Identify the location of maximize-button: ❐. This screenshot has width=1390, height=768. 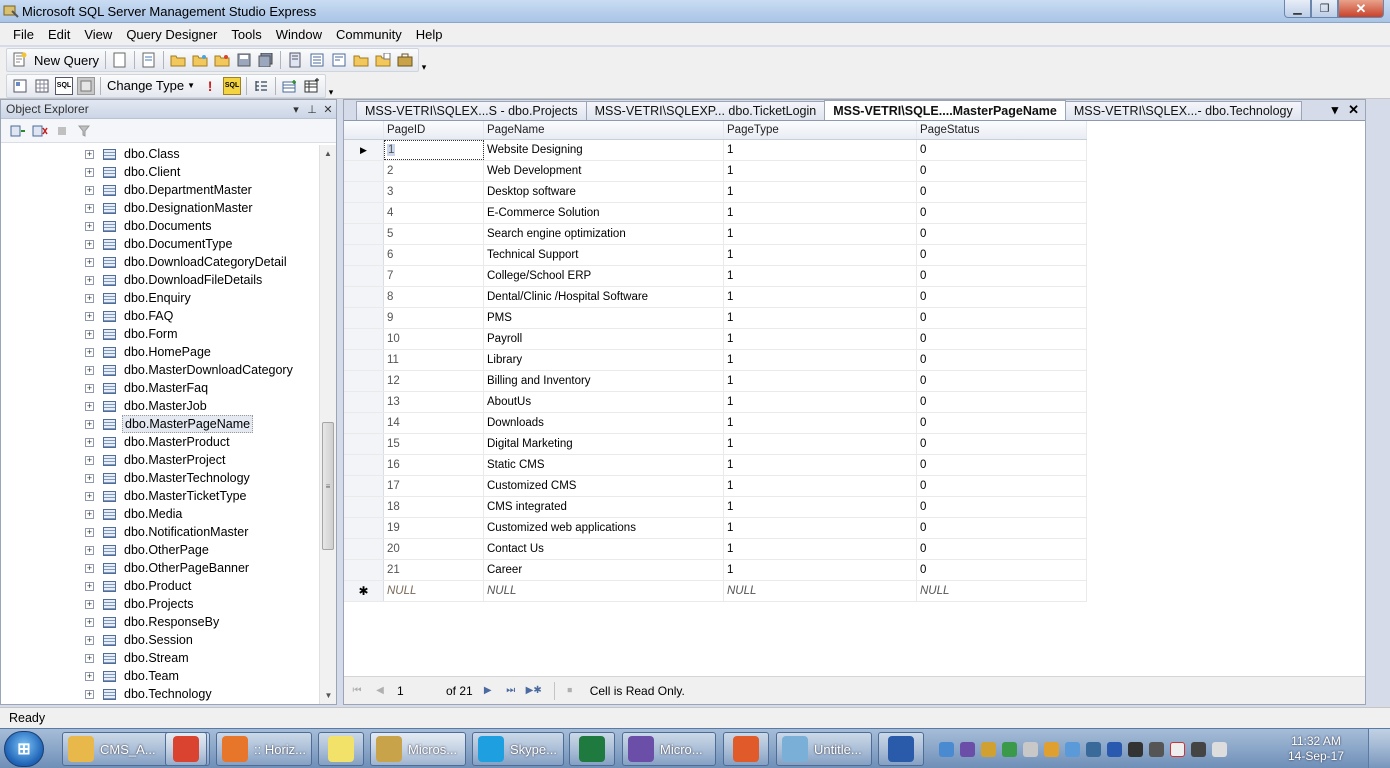
(1324, 9).